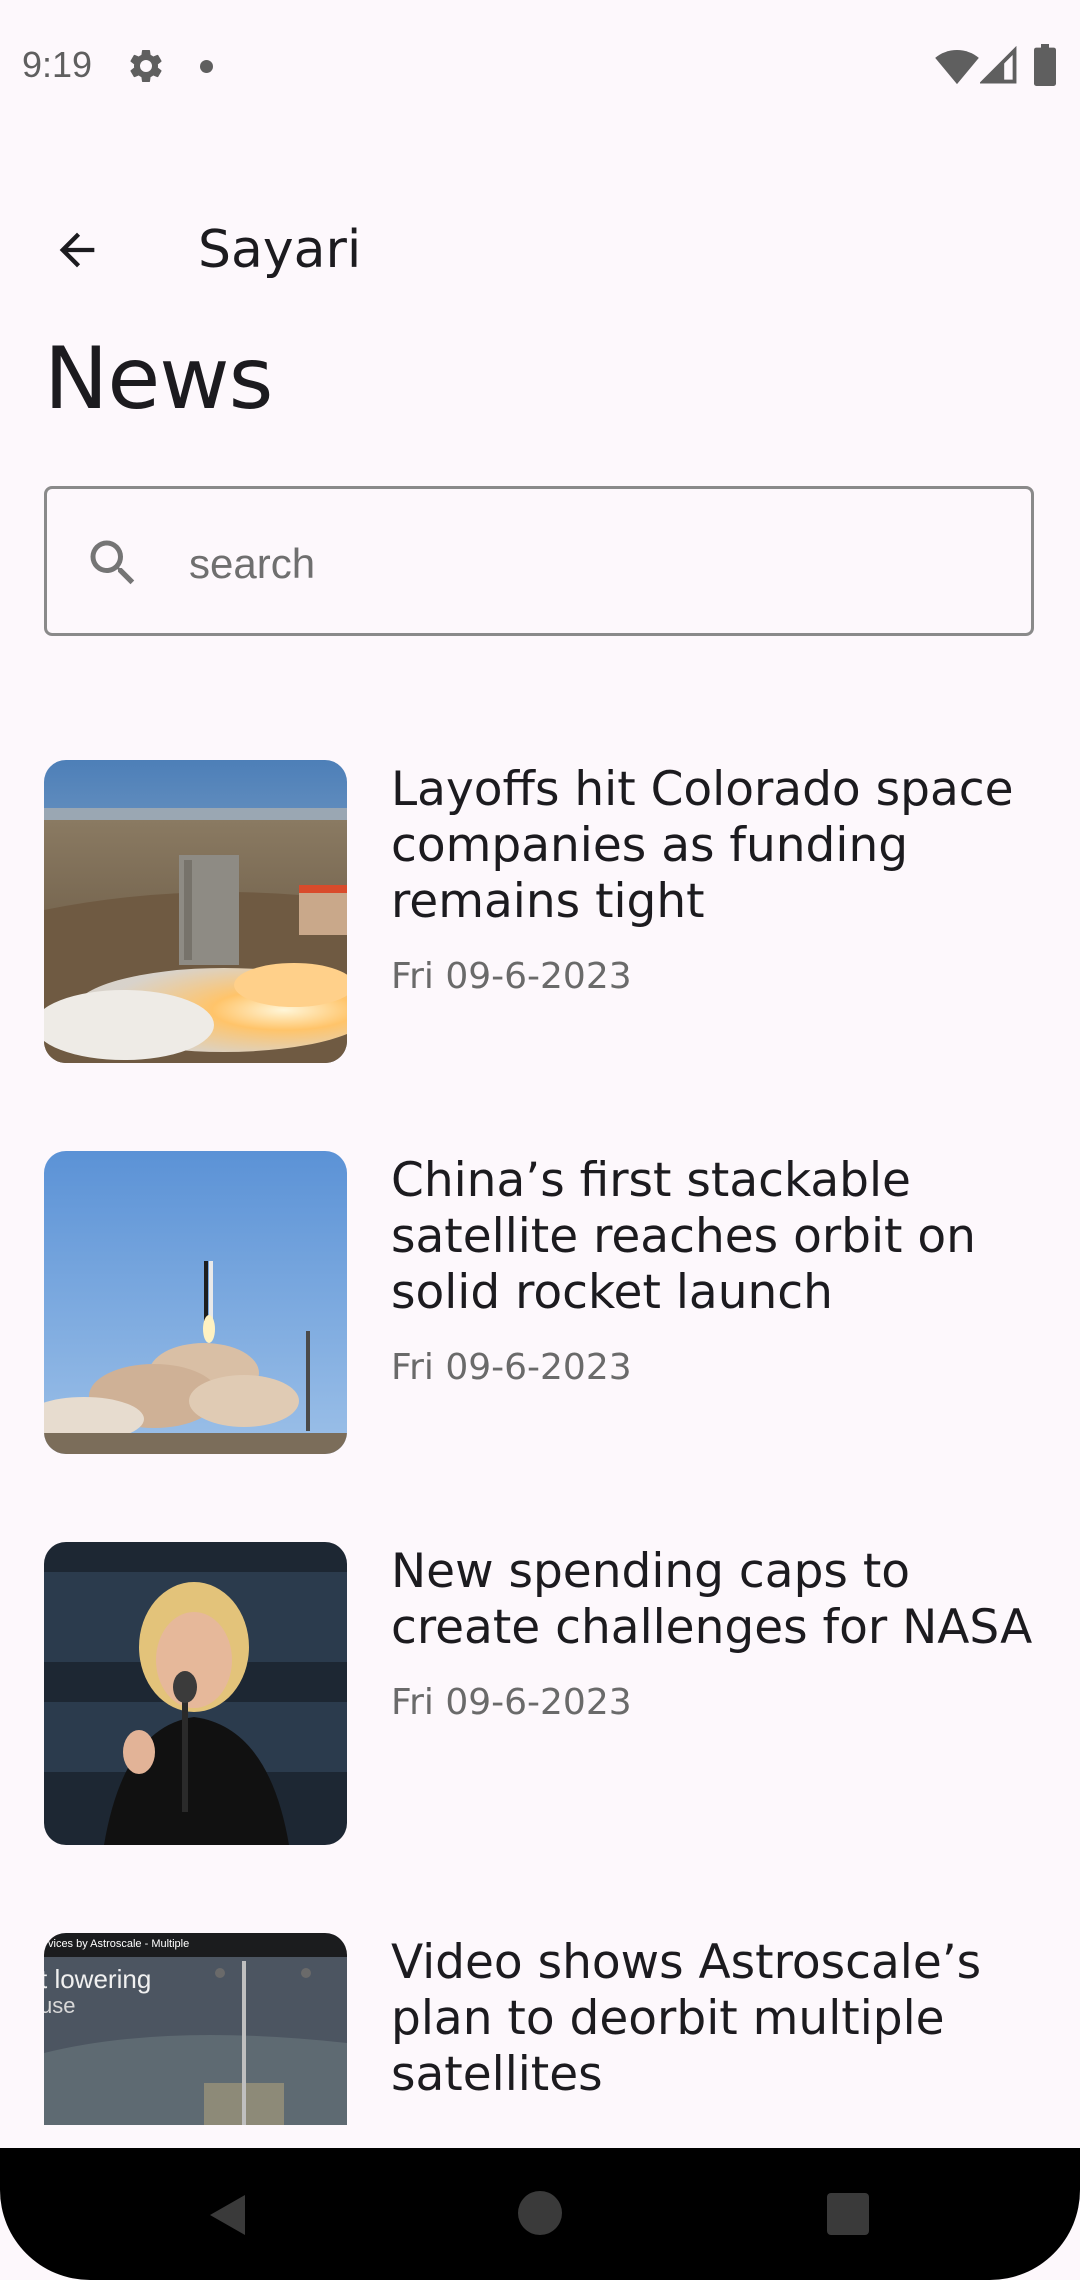  Describe the element at coordinates (998, 65) in the screenshot. I see `signal-icon` at that location.